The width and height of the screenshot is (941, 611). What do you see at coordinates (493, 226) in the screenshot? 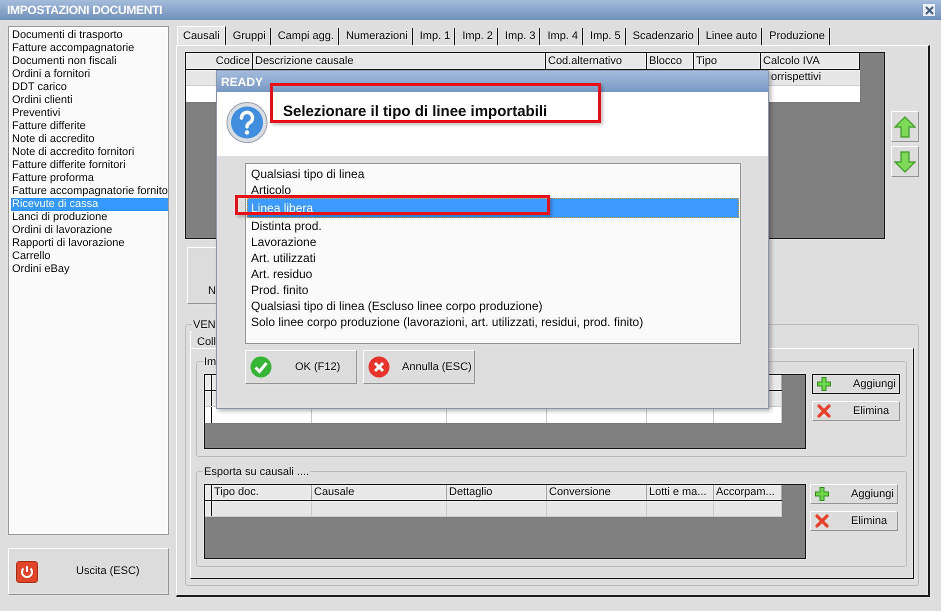
I see `line-type-option: Distinta prod.` at bounding box center [493, 226].